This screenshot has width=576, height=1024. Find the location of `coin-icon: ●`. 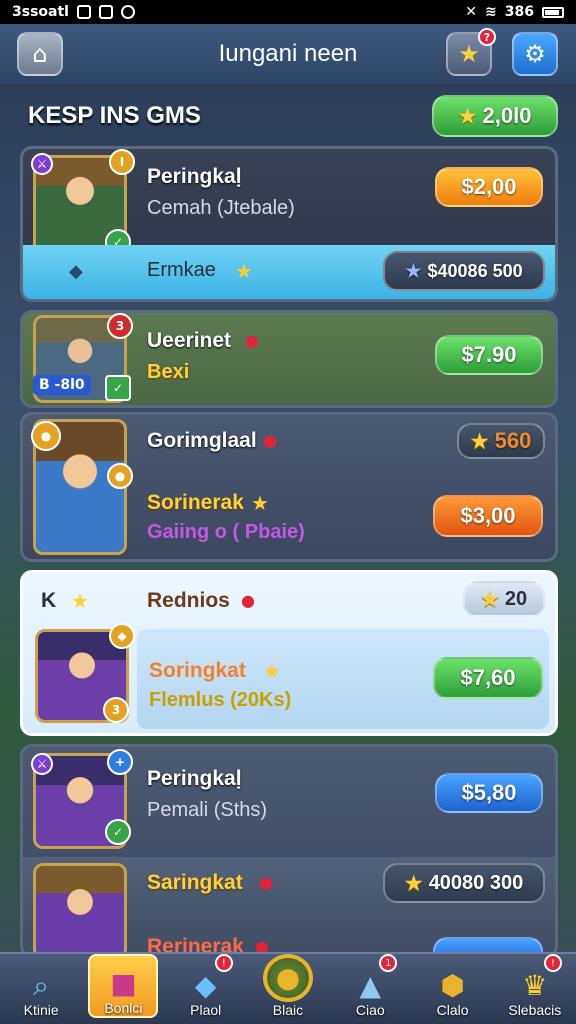

coin-icon: ● is located at coordinates (46, 436).